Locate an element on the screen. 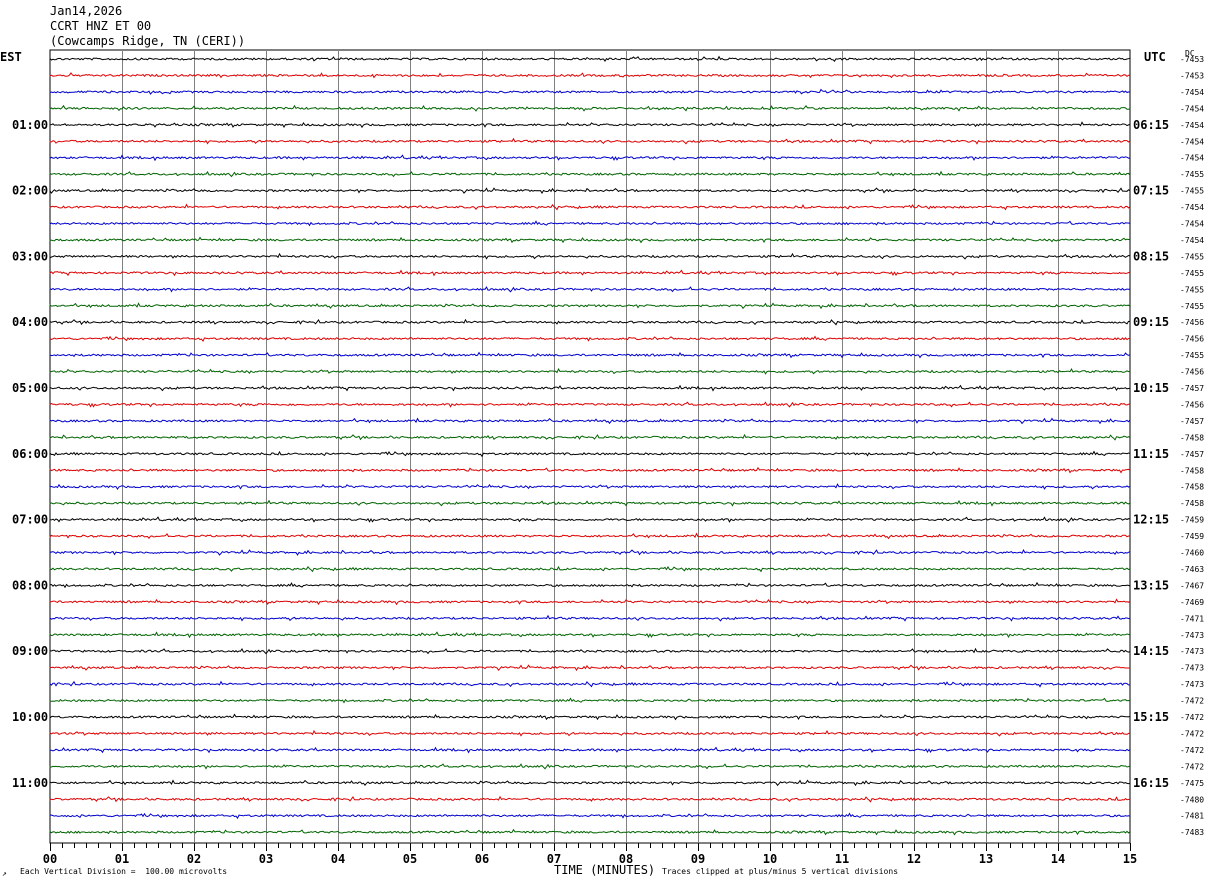 This screenshot has height=886, width=1210. x-tick-label: 14 is located at coordinates (1058, 859).